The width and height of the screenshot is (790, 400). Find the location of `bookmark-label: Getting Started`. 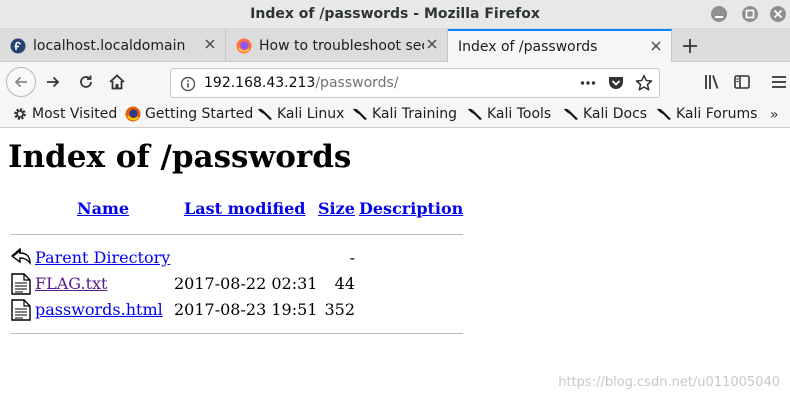

bookmark-label: Getting Started is located at coordinates (199, 114).